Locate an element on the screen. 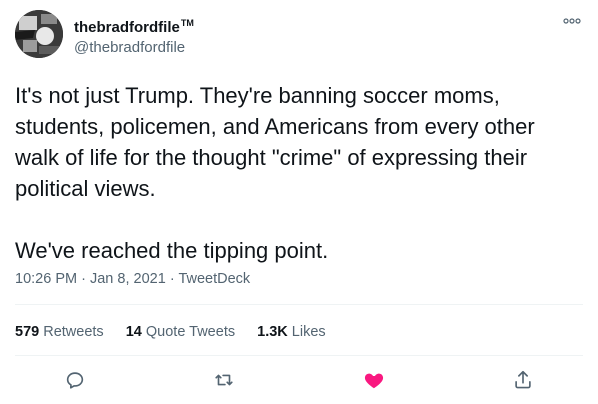 Image resolution: width=598 pixels, height=404 pixels. more-icon is located at coordinates (572, 20).